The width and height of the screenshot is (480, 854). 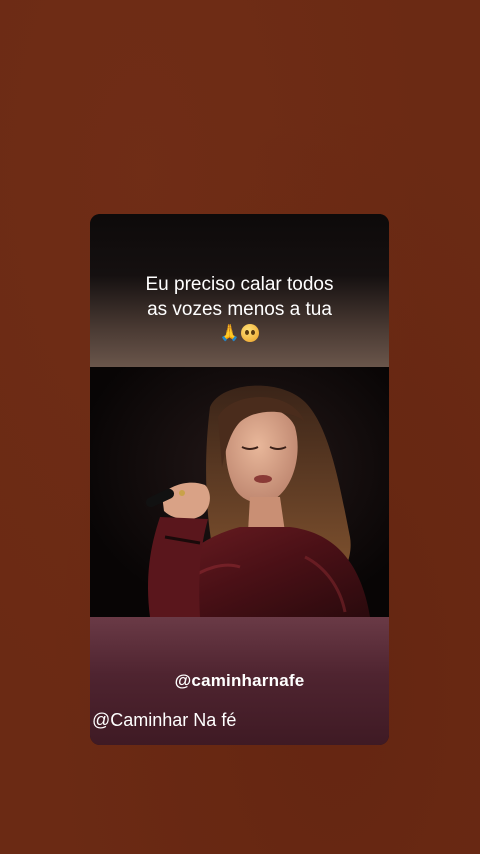 I want to click on watermark-handle: @Caminhar Na fé, so click(x=164, y=720).